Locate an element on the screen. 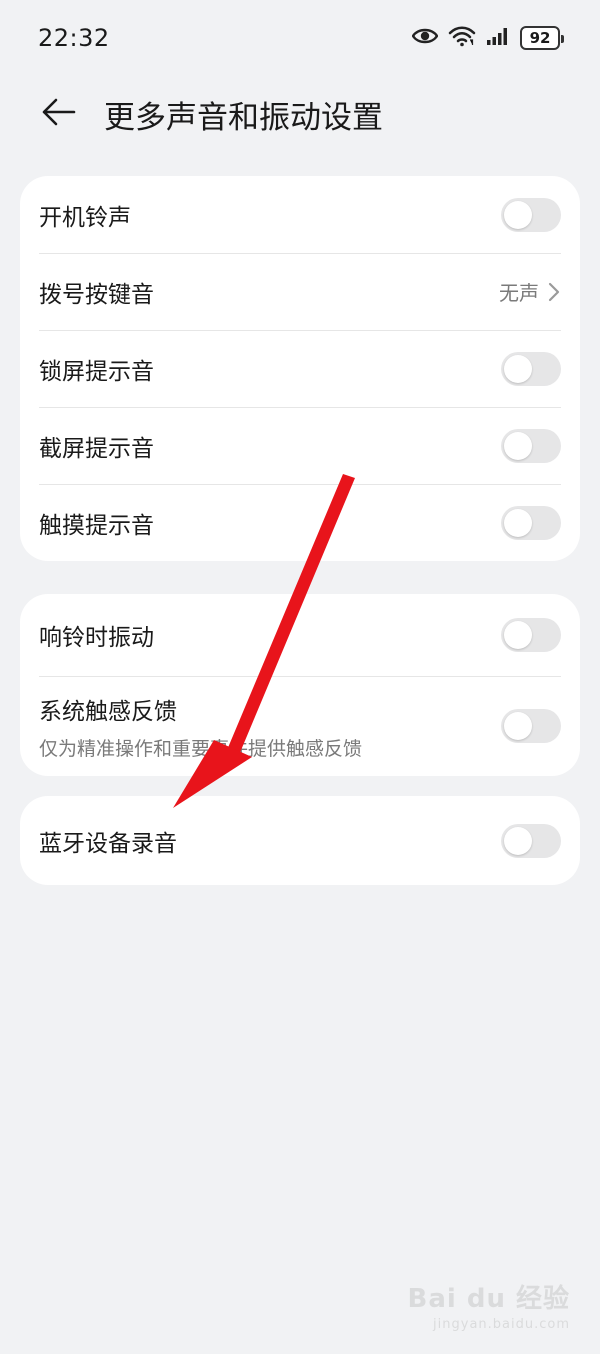  vibrate-when-ringing-toggle is located at coordinates (531, 635).